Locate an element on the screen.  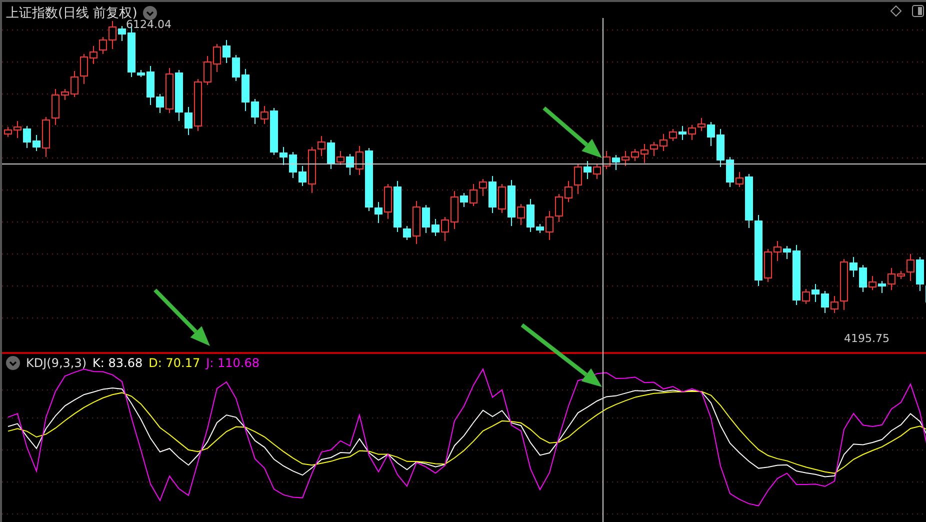
low-price-label: 4195.75 is located at coordinates (867, 338).